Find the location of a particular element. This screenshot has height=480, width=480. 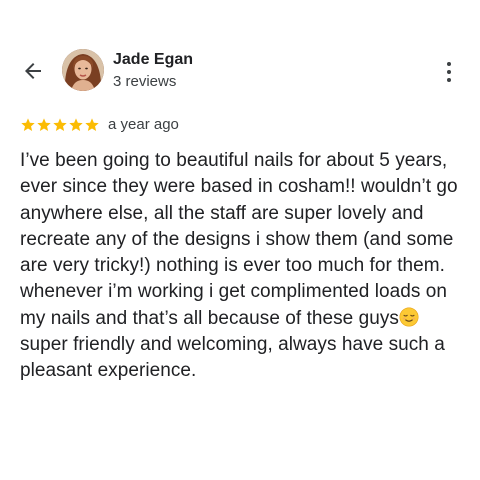

rating-row: a year ago is located at coordinates (99, 125).